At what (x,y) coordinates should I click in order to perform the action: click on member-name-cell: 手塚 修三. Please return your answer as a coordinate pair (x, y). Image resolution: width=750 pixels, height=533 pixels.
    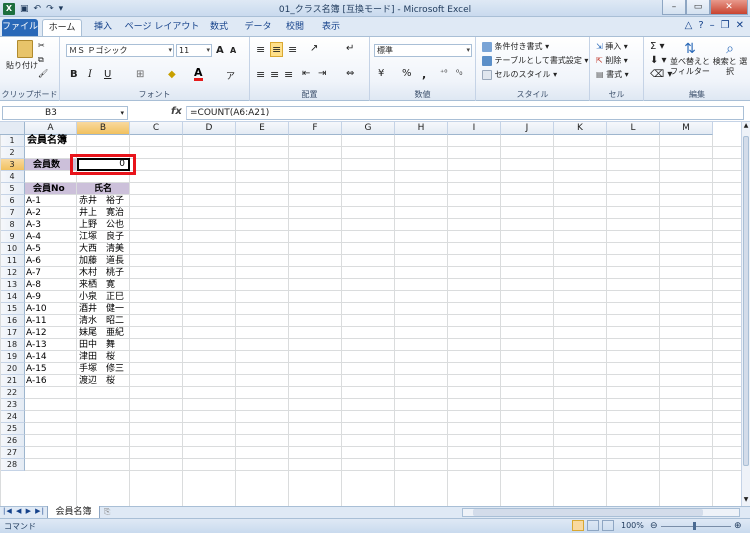
    Looking at the image, I should click on (101, 369).